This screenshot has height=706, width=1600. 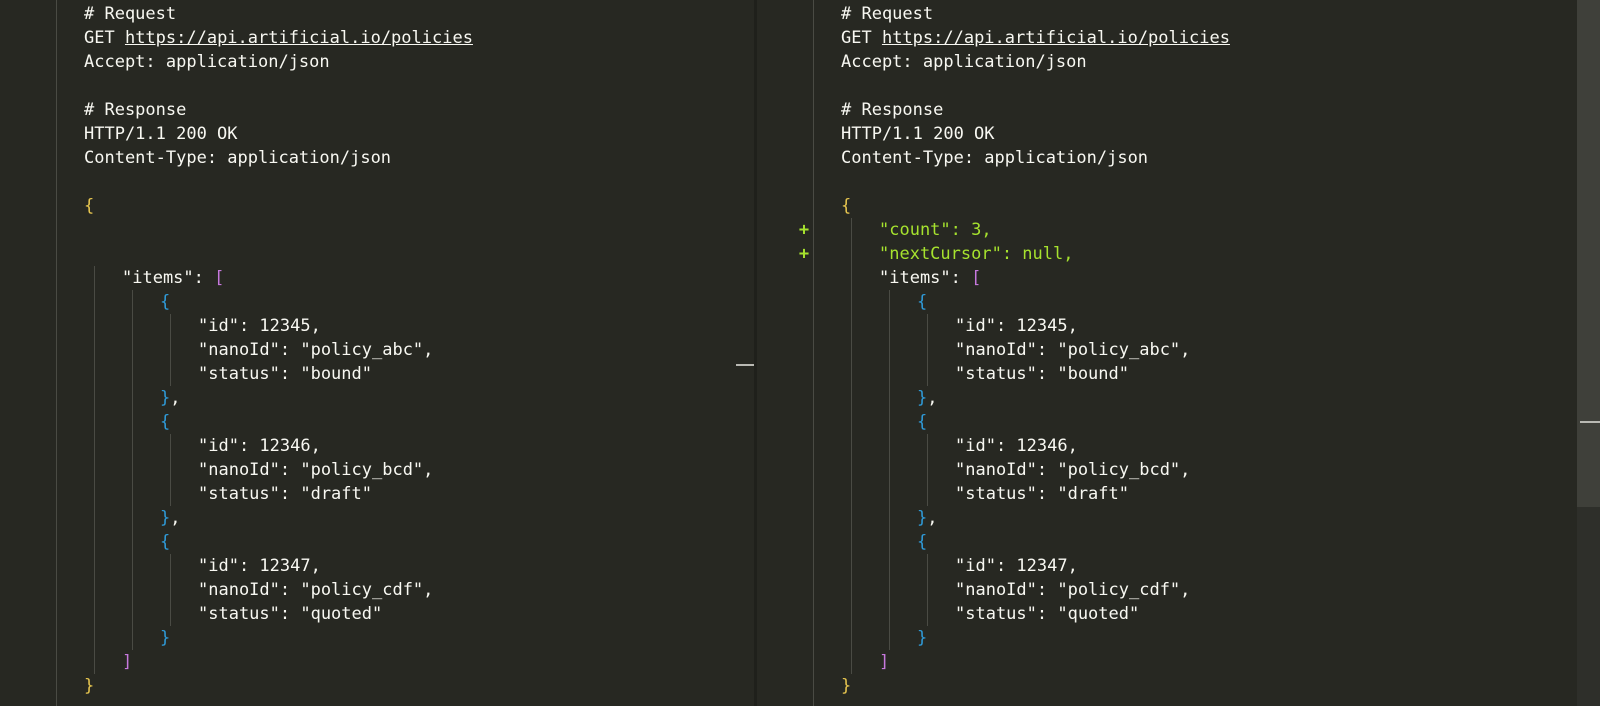 I want to click on code-line: "nanoId": "policy_cdf",, so click(x=377, y=590).